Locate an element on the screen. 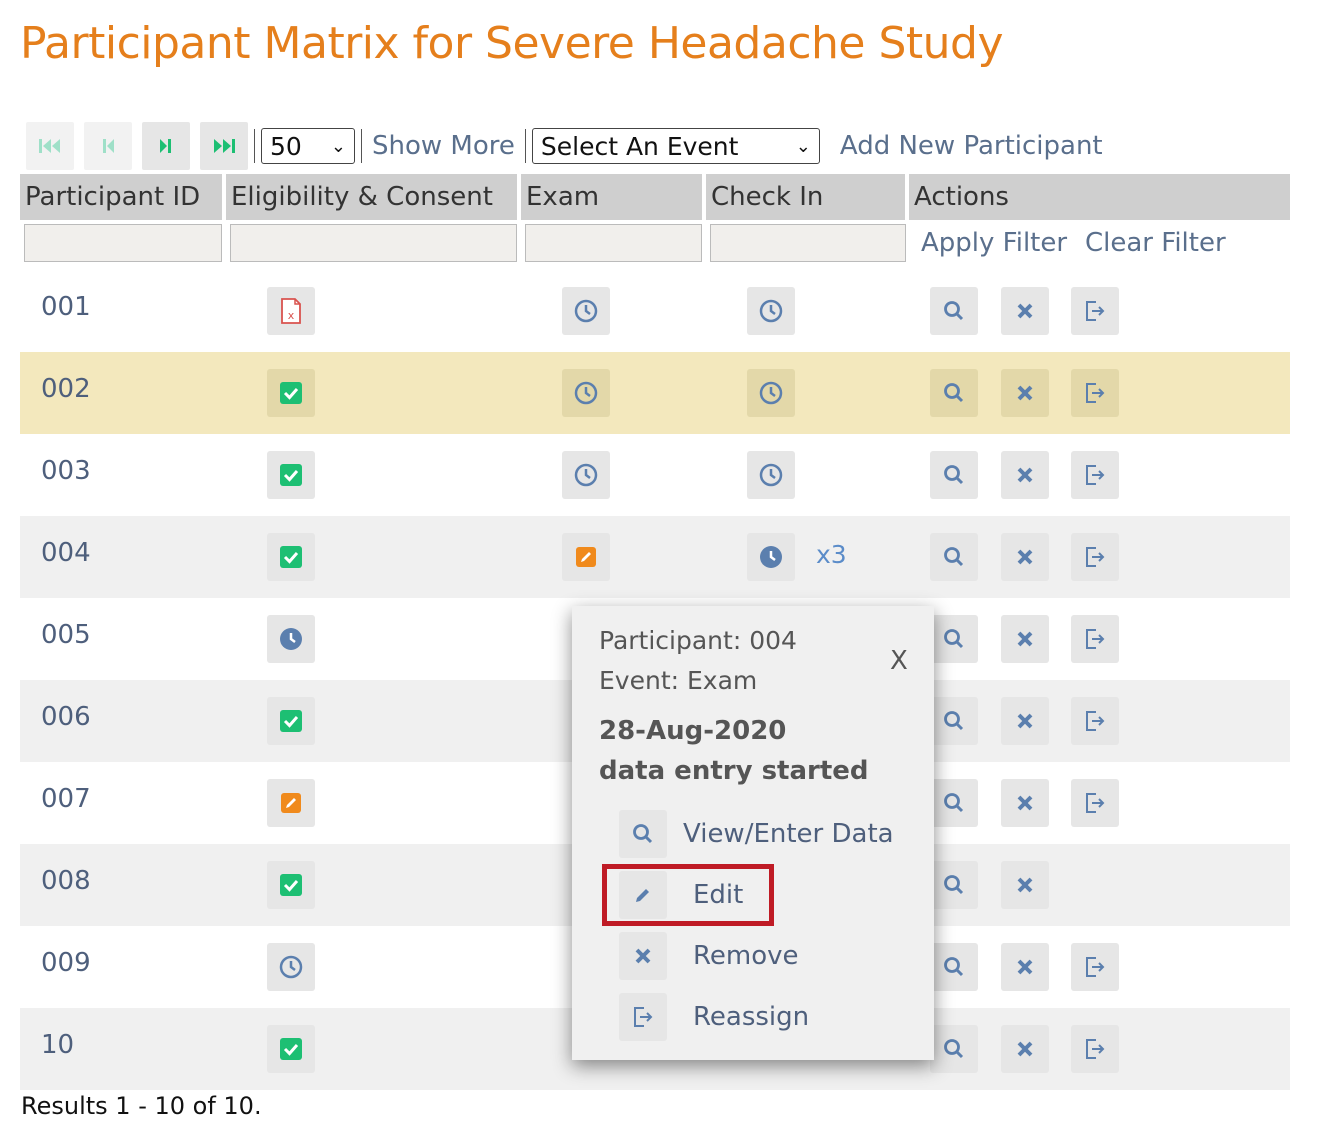 The height and width of the screenshot is (1129, 1318). participant-id: 006 is located at coordinates (66, 717).